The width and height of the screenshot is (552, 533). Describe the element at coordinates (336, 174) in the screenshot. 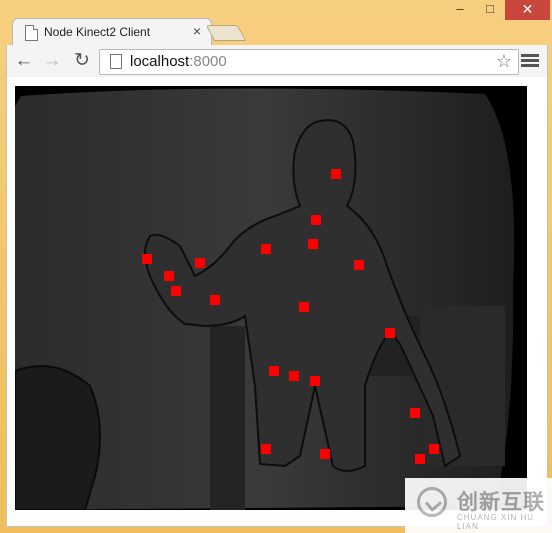

I see `joint-head` at that location.